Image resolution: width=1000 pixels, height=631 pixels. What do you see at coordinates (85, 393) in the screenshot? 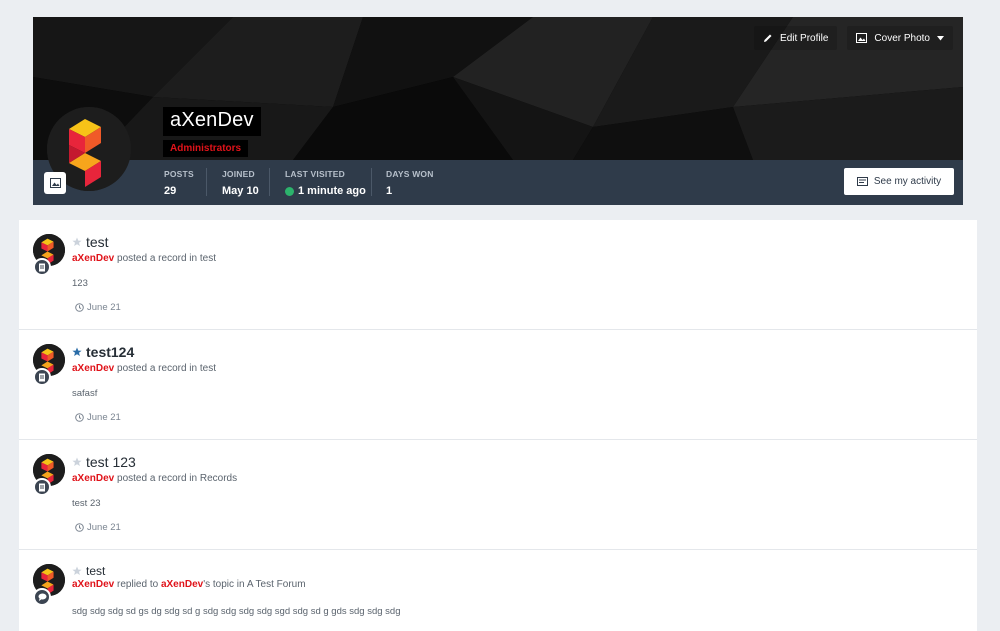
I see `item-body: safasf` at bounding box center [85, 393].